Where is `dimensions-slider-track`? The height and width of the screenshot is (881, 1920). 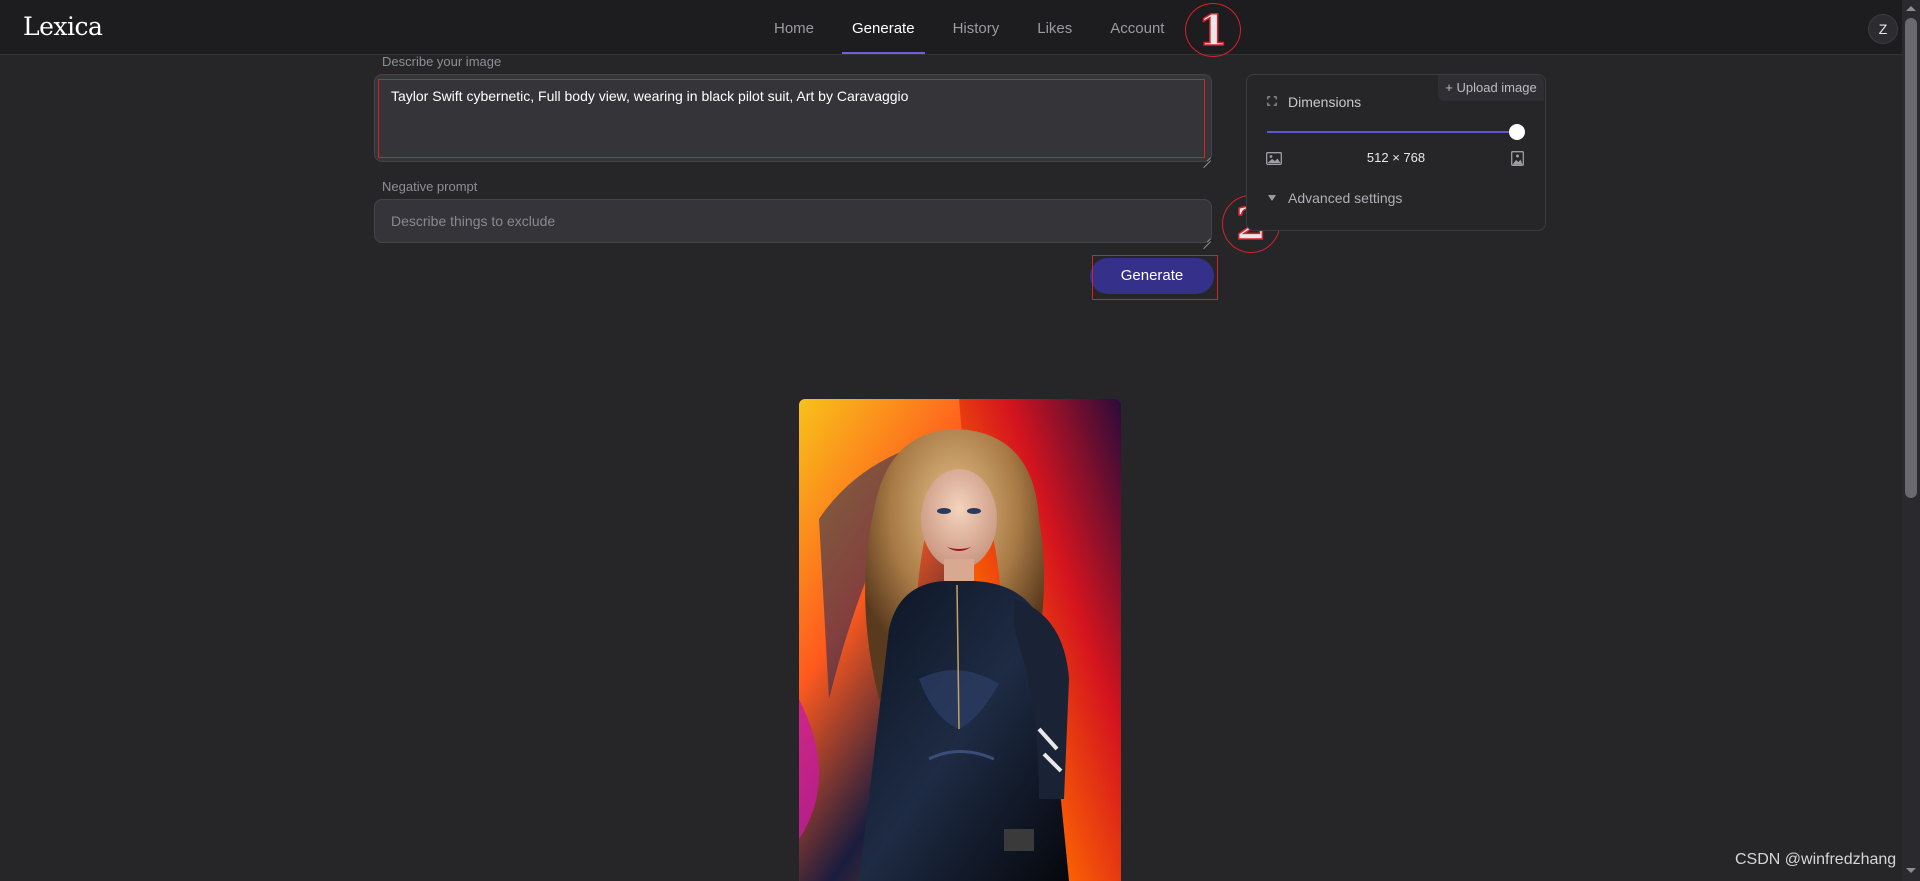 dimensions-slider-track is located at coordinates (1392, 132).